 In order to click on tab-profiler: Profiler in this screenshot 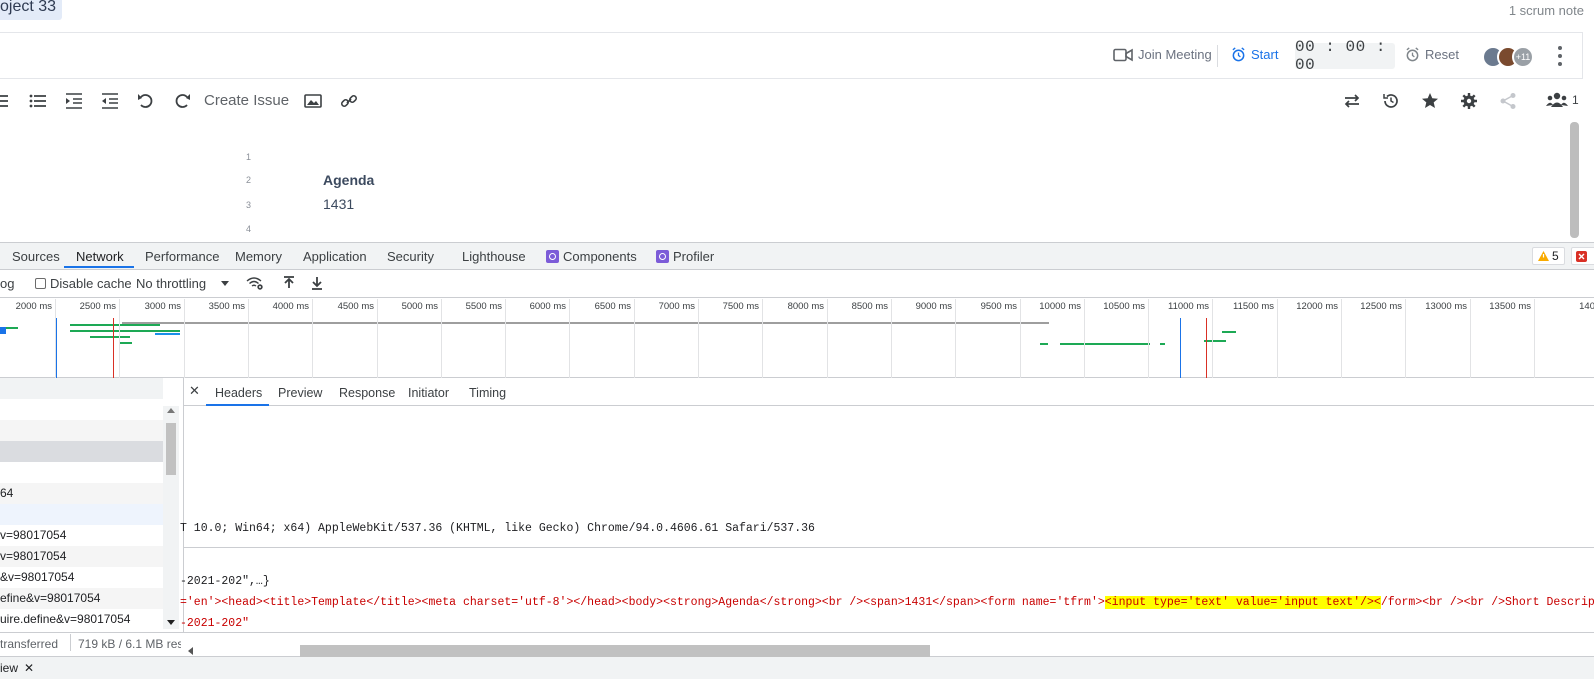, I will do `click(685, 256)`.